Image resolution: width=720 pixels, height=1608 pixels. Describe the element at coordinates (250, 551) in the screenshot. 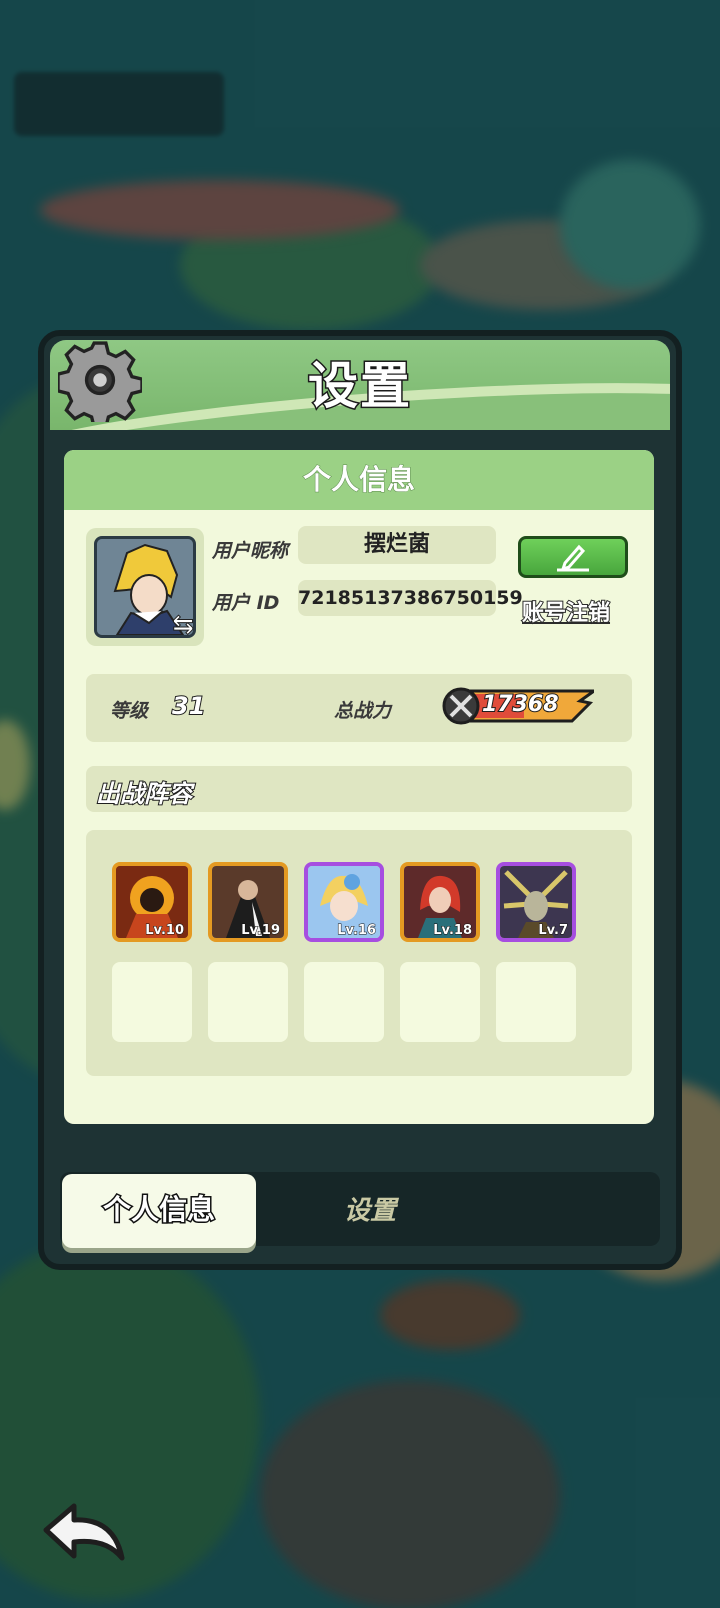

I see `nickname-label: 用户昵称` at that location.